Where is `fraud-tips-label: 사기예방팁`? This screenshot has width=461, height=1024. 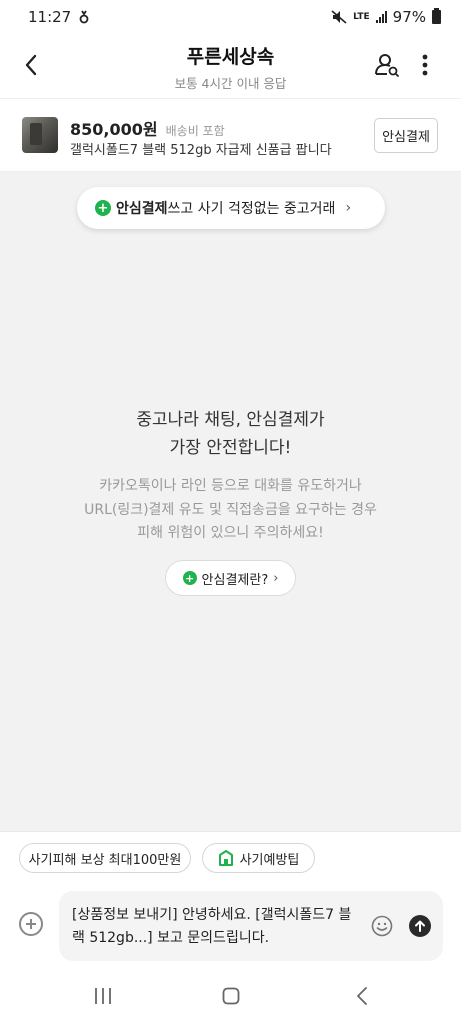
fraud-tips-label: 사기예방팁 is located at coordinates (269, 860).